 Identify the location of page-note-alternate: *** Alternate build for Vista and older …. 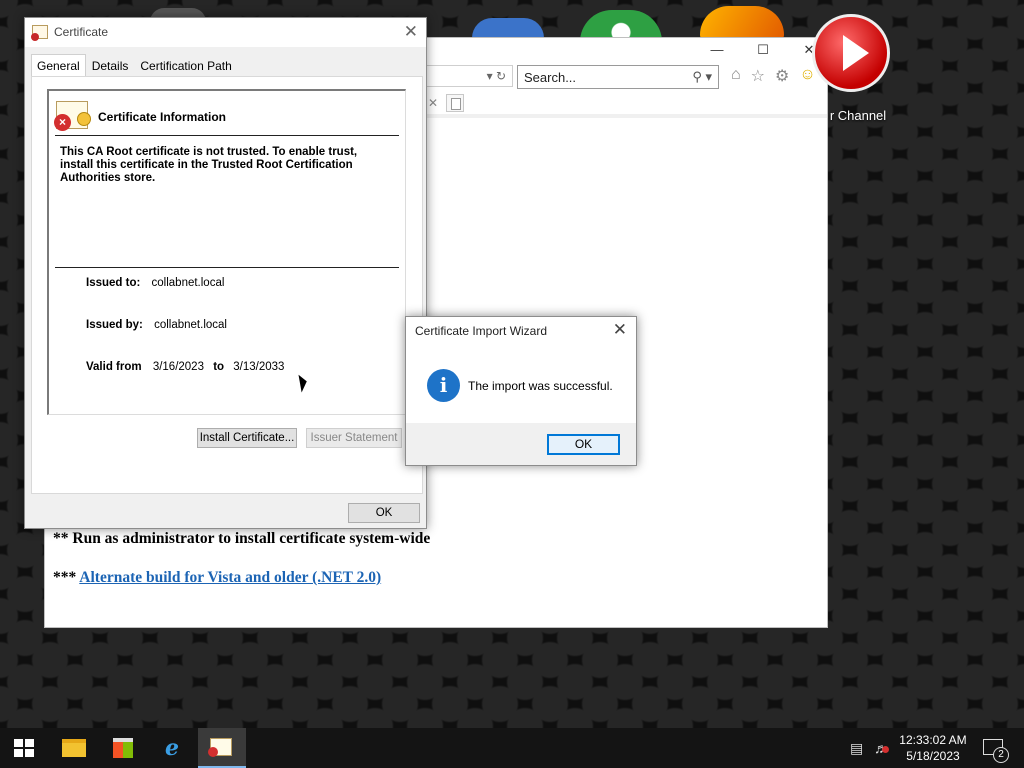
(217, 578).